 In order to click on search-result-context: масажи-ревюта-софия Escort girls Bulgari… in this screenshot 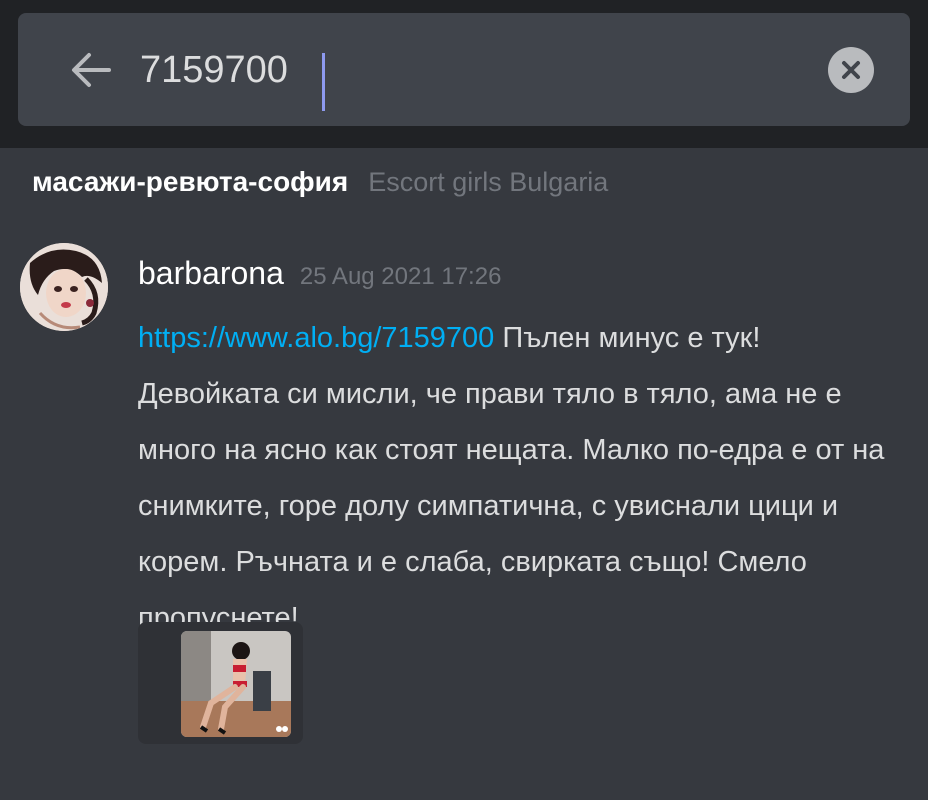, I will do `click(320, 188)`.